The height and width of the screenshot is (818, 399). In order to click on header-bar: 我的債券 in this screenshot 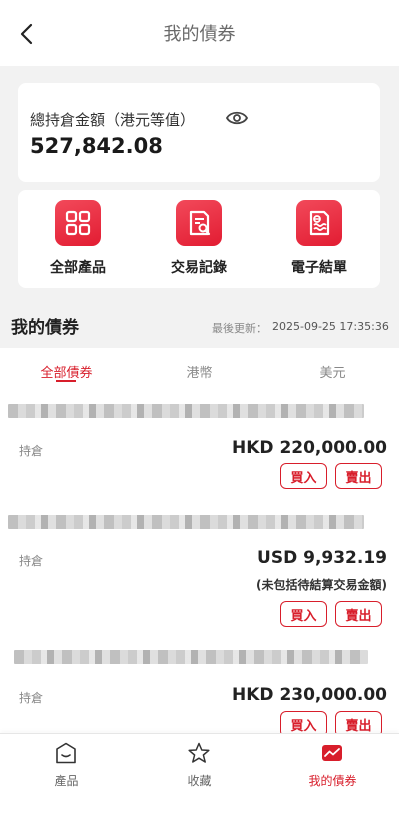, I will do `click(199, 33)`.